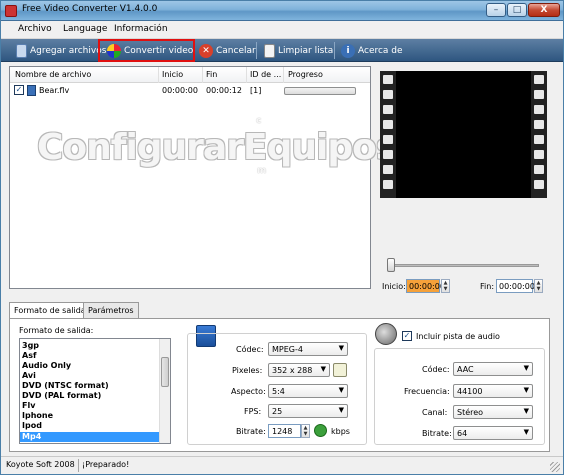 The width and height of the screenshot is (564, 475). What do you see at coordinates (487, 286) in the screenshot?
I see `end-time-label: Fin:` at bounding box center [487, 286].